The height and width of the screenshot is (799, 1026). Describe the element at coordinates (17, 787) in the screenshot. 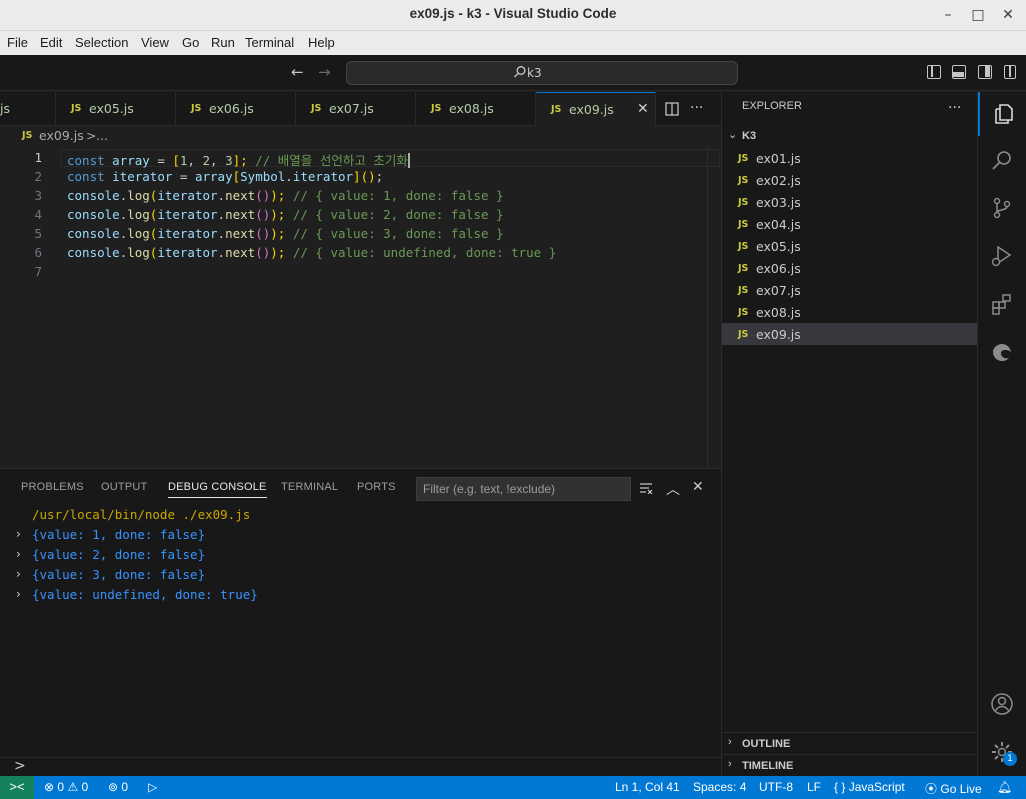

I see `remote-indicator: ><` at that location.